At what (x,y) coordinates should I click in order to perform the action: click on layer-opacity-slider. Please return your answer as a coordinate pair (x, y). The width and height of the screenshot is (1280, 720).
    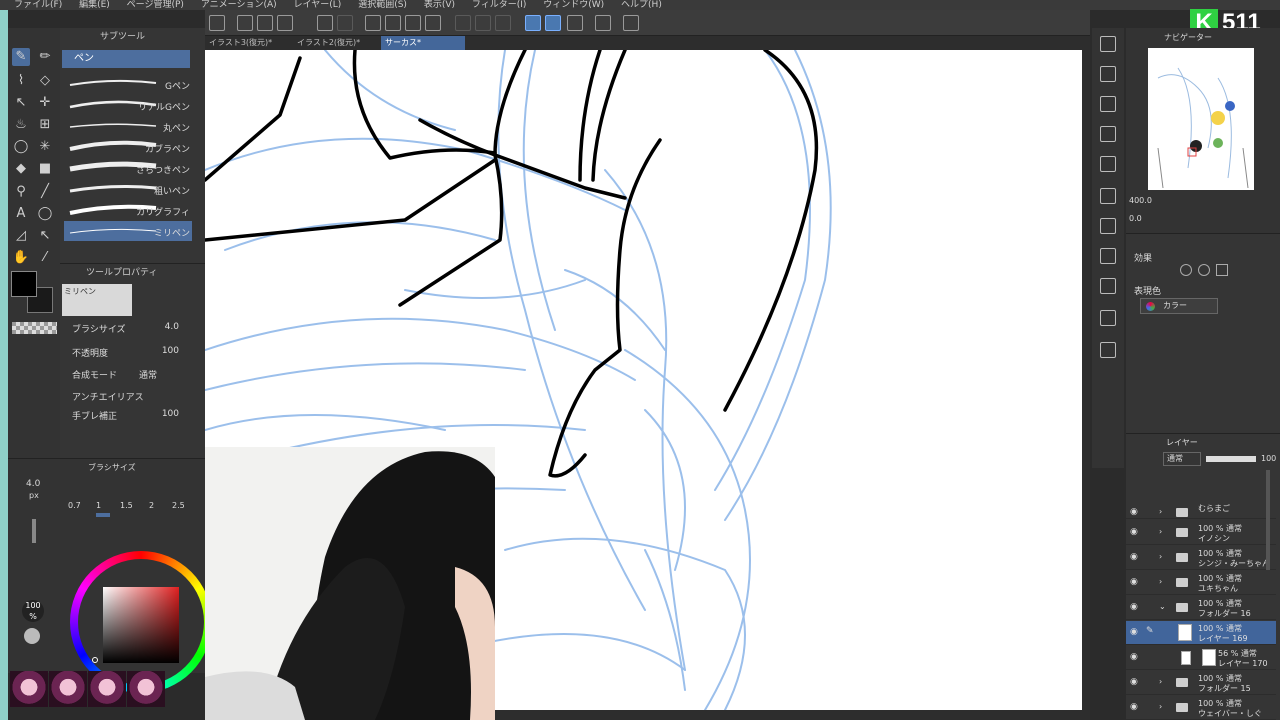
    Looking at the image, I should click on (1231, 459).